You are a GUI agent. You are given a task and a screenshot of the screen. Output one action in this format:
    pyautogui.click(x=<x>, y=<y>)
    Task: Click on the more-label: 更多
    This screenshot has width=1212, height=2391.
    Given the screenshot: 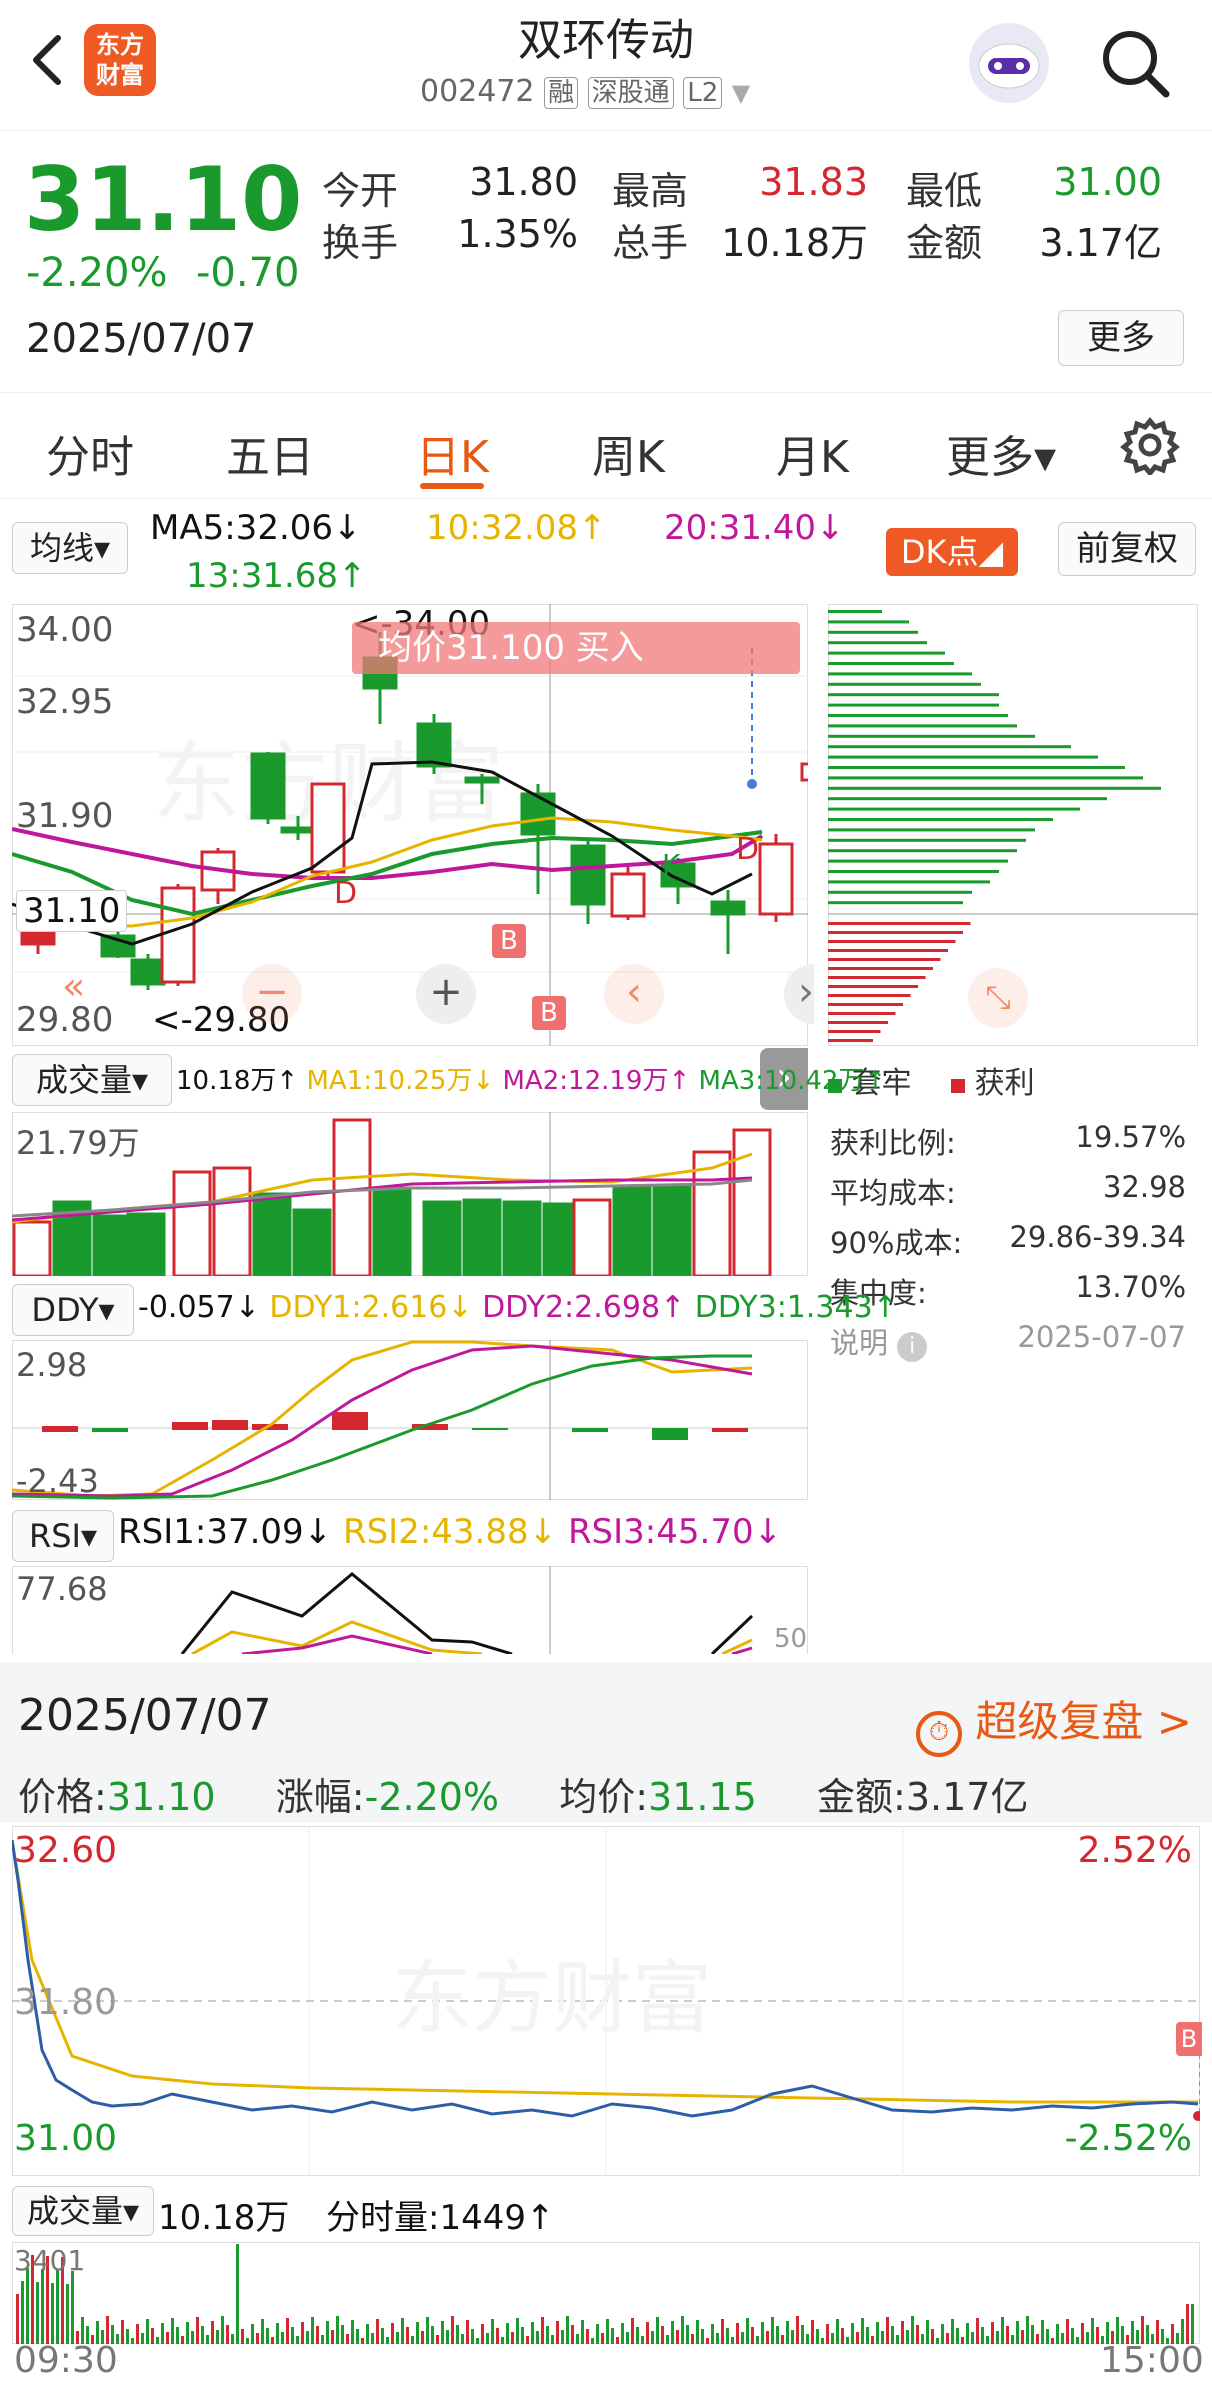 What is the action you would take?
    pyautogui.click(x=1121, y=338)
    